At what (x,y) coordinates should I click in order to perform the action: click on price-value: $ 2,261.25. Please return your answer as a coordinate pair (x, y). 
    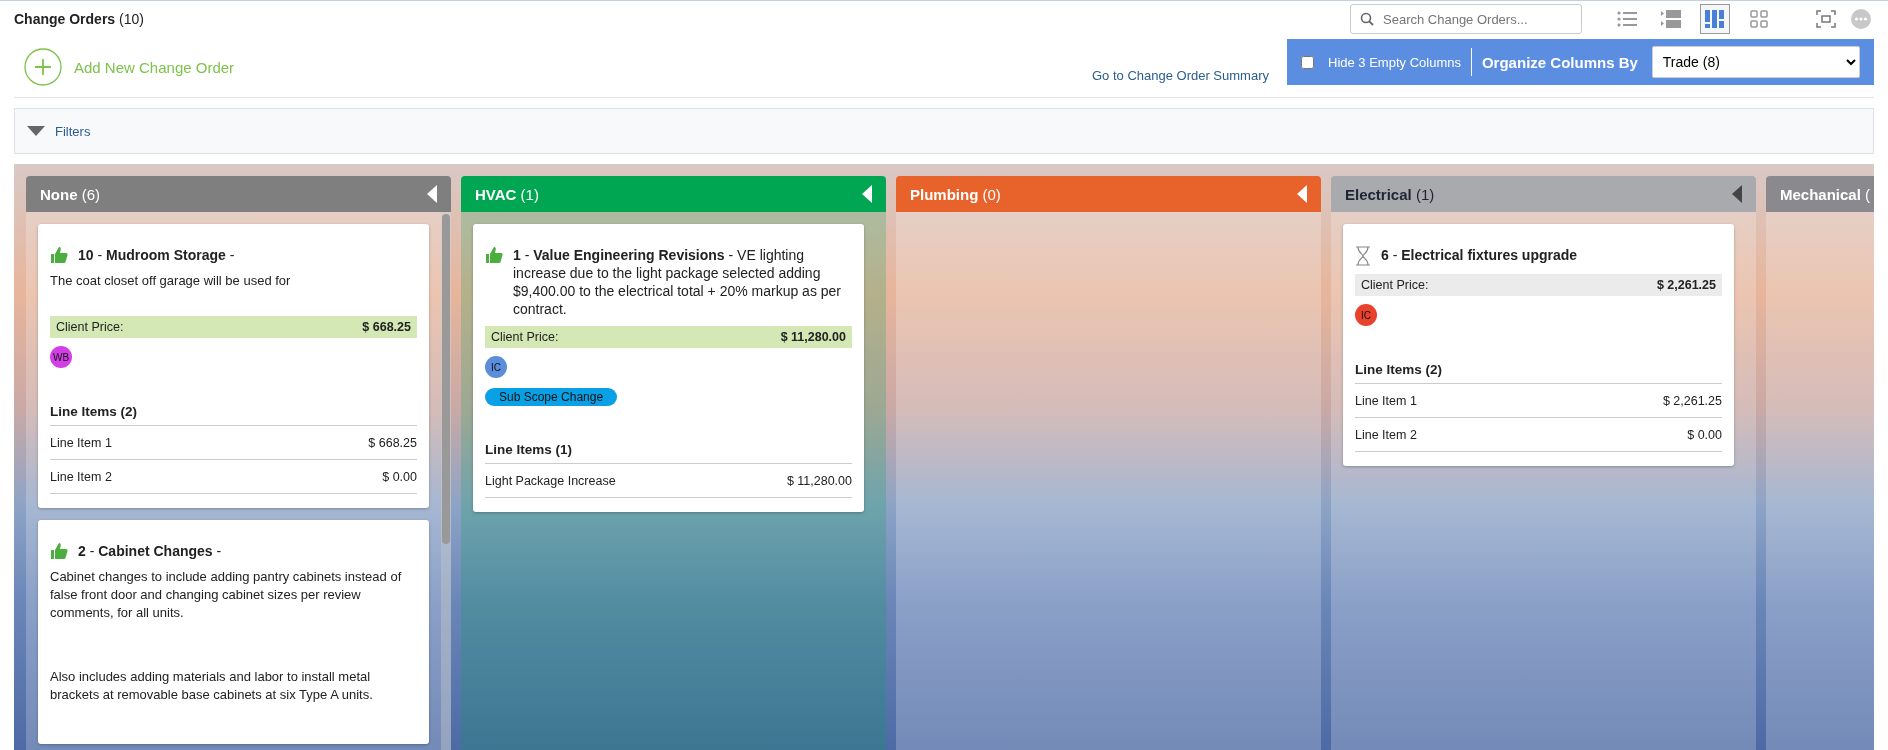
    Looking at the image, I should click on (1686, 285).